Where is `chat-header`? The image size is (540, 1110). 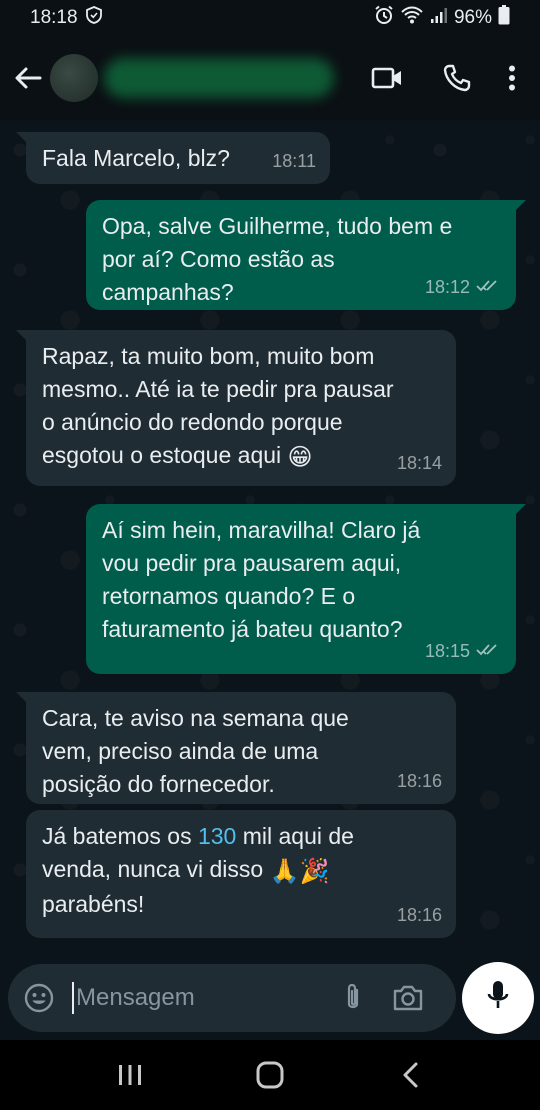
chat-header is located at coordinates (270, 78).